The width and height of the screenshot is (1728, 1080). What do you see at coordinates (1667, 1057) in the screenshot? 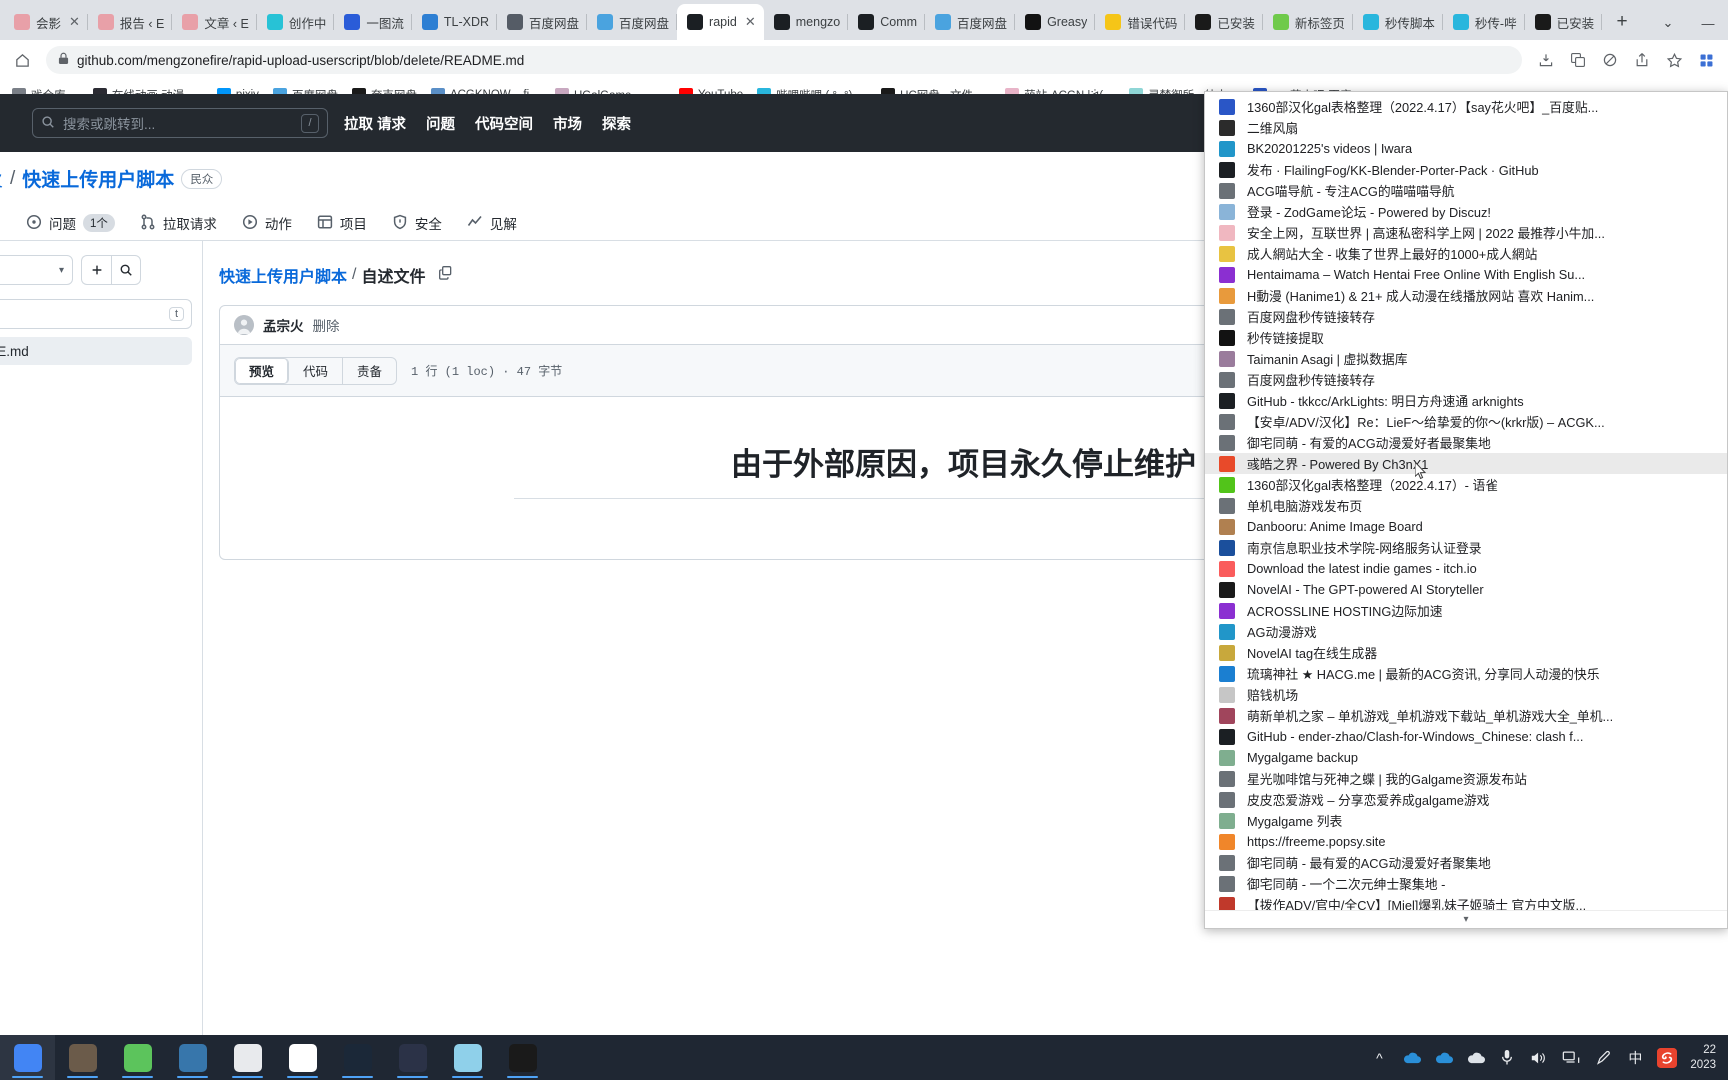
I see `sogou-icon` at bounding box center [1667, 1057].